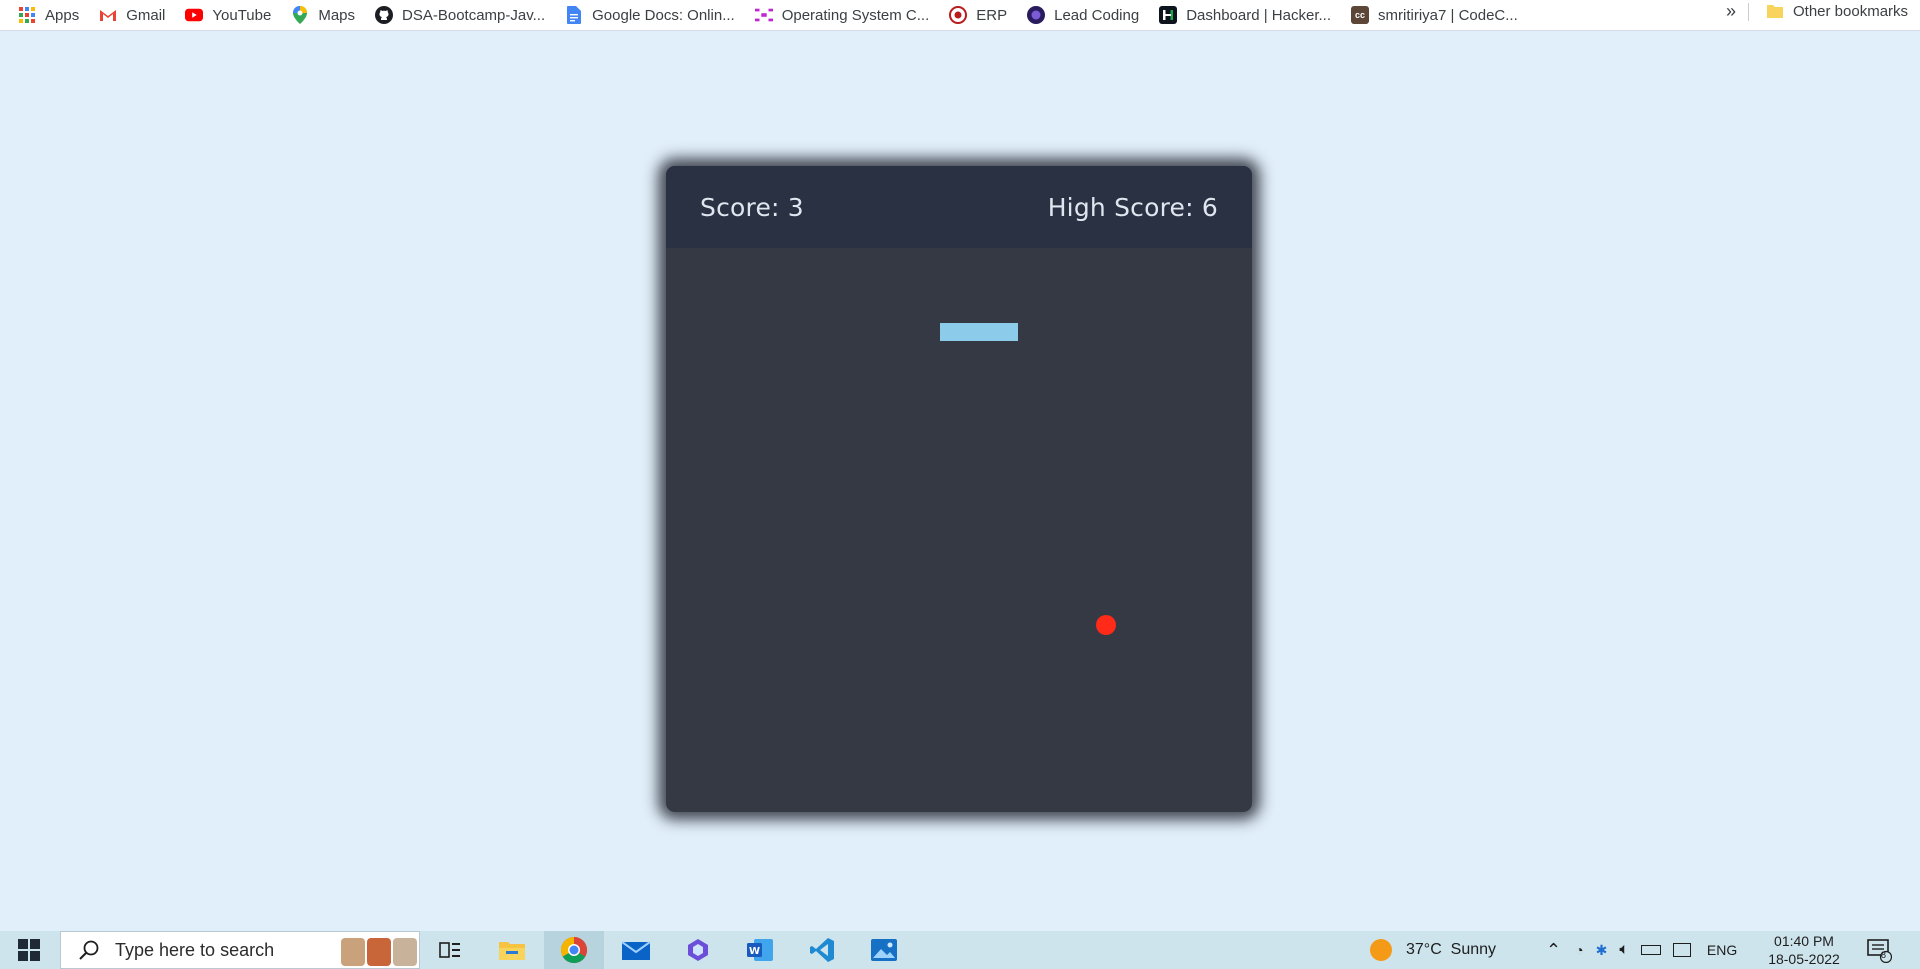  I want to click on taskbar-clock: 01:40 PM 18-05-2022, so click(1804, 950).